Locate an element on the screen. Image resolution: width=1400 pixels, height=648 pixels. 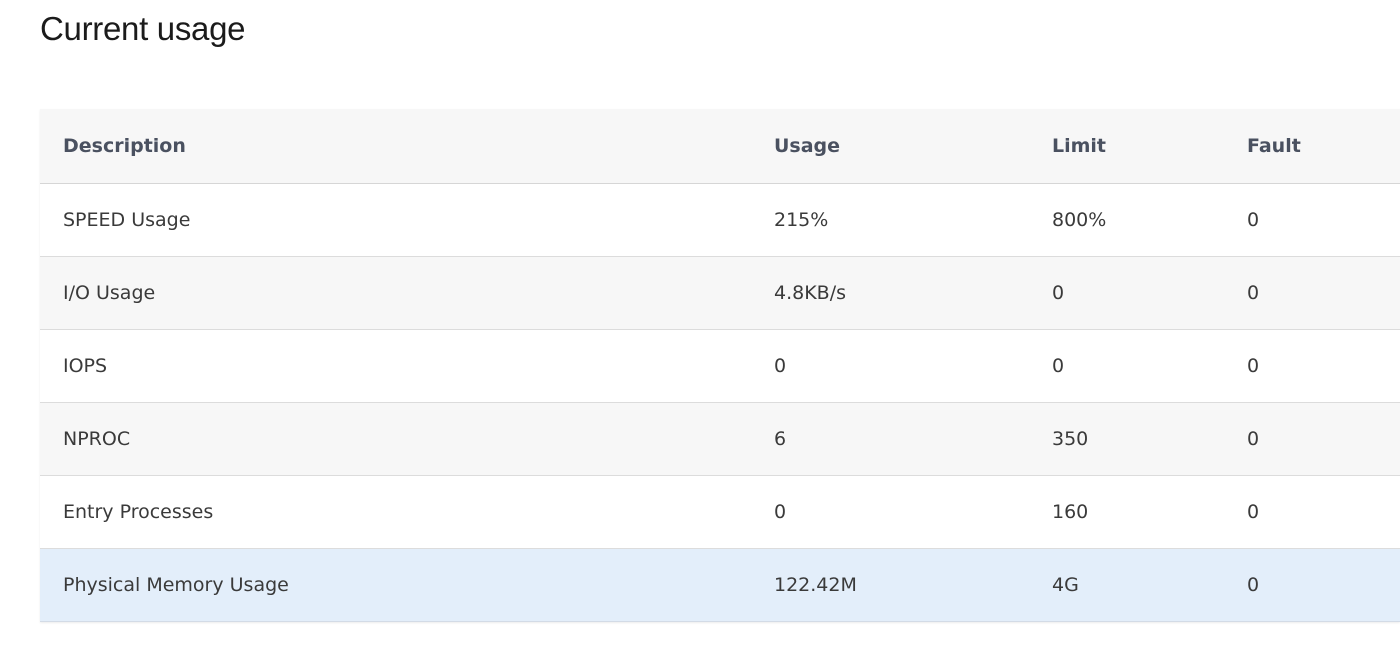
cell-usage: 215% is located at coordinates (890, 220).